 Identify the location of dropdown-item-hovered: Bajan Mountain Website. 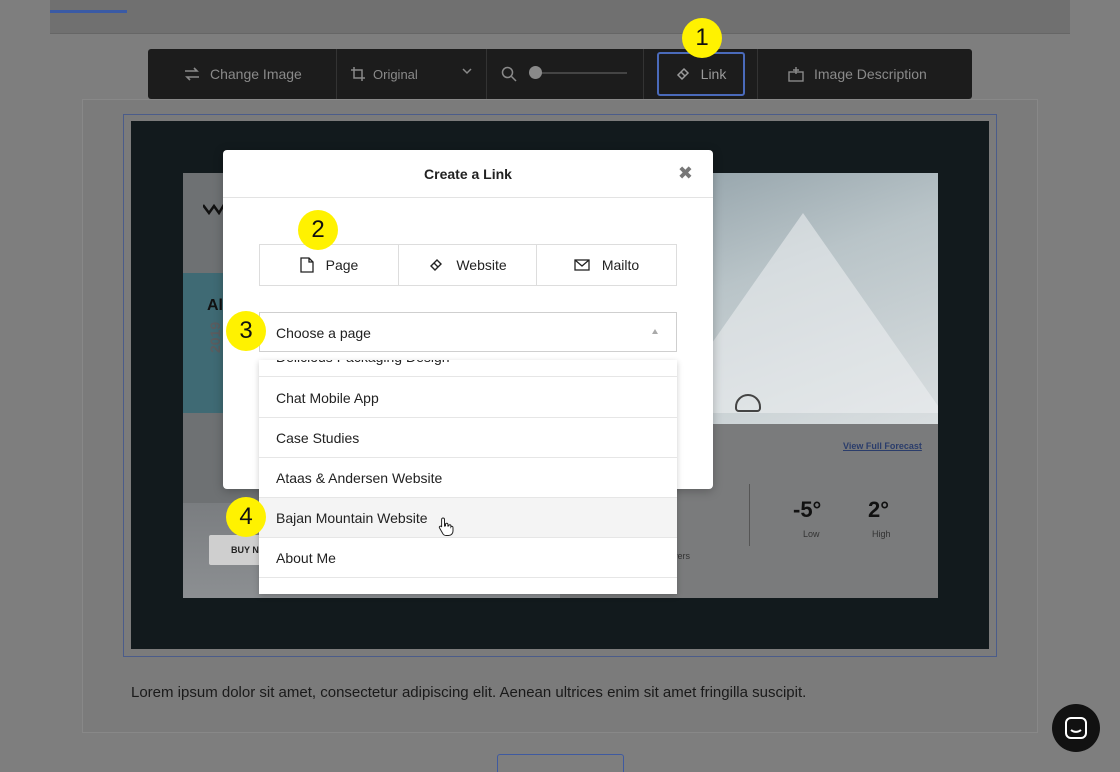
(468, 518).